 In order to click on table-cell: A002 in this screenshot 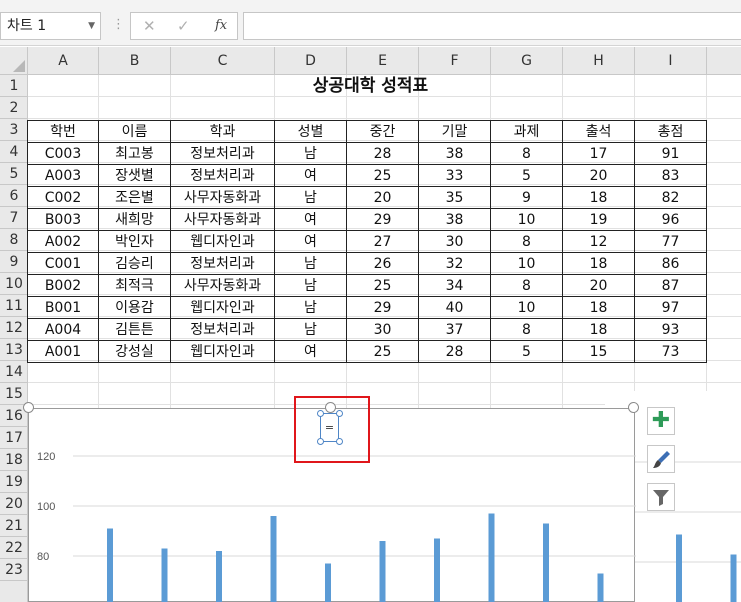, I will do `click(63, 241)`.